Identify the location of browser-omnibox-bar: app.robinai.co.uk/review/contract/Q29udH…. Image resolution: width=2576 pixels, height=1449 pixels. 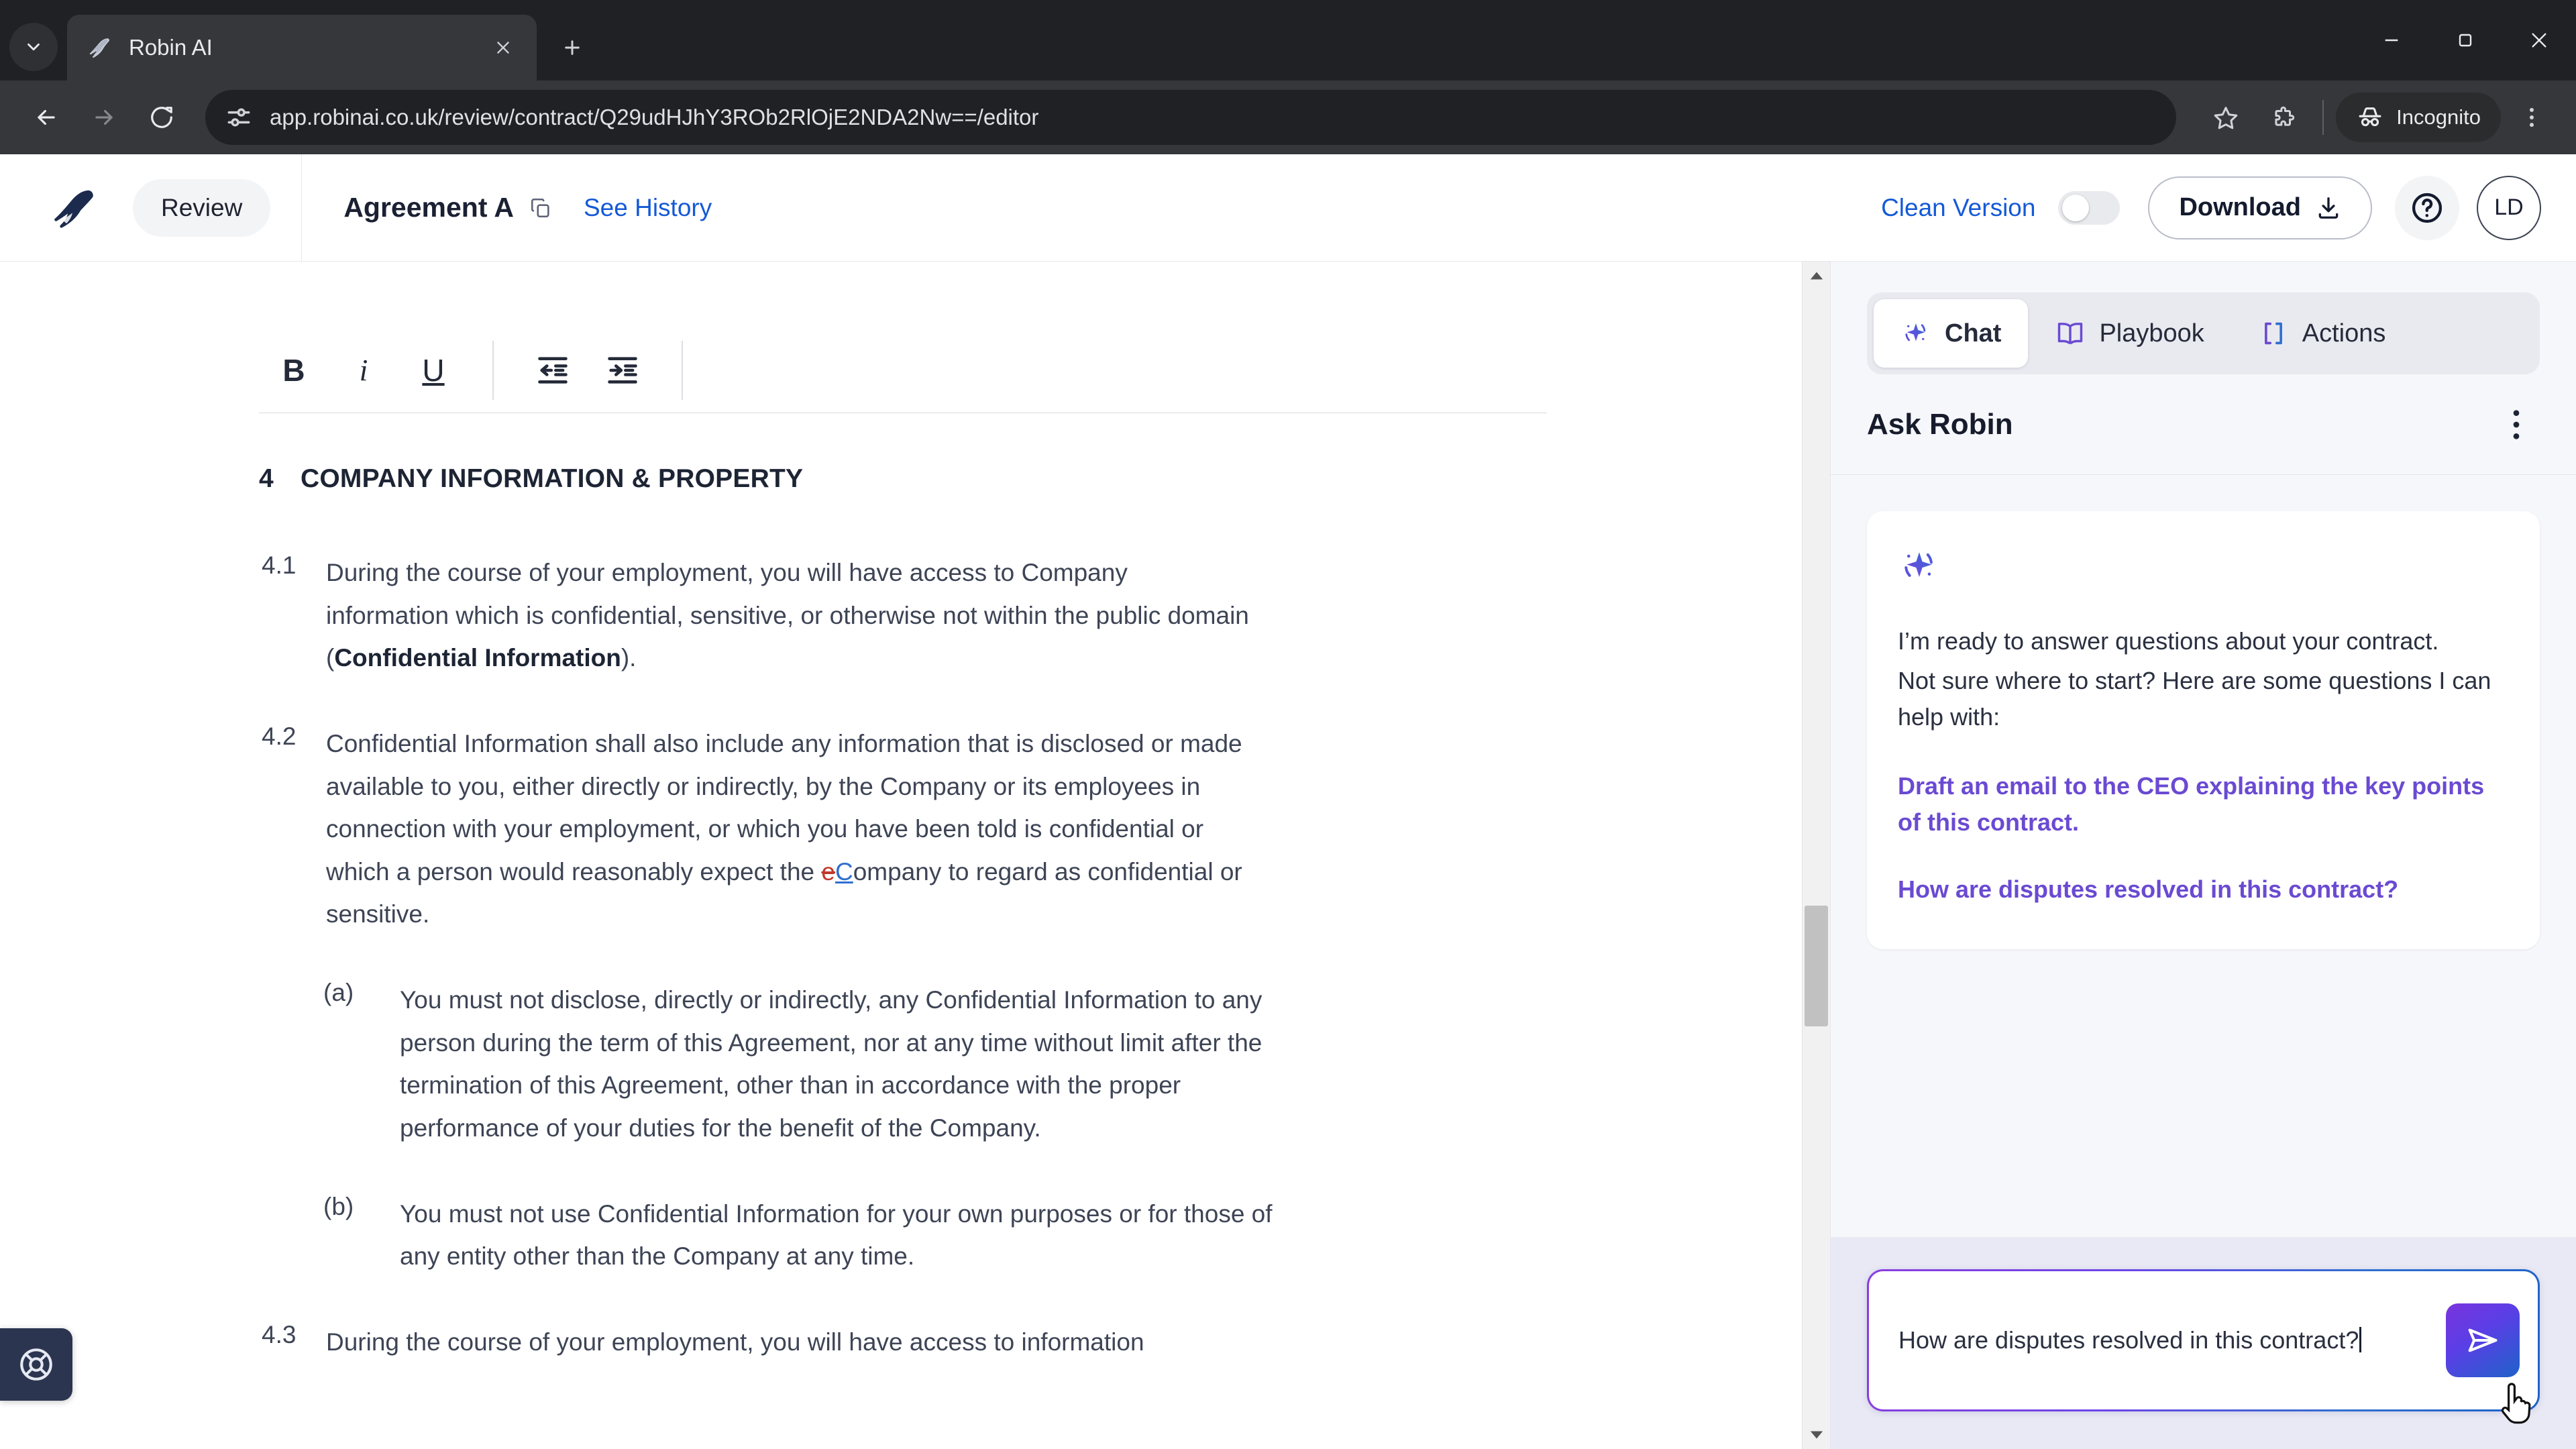
(1288, 117).